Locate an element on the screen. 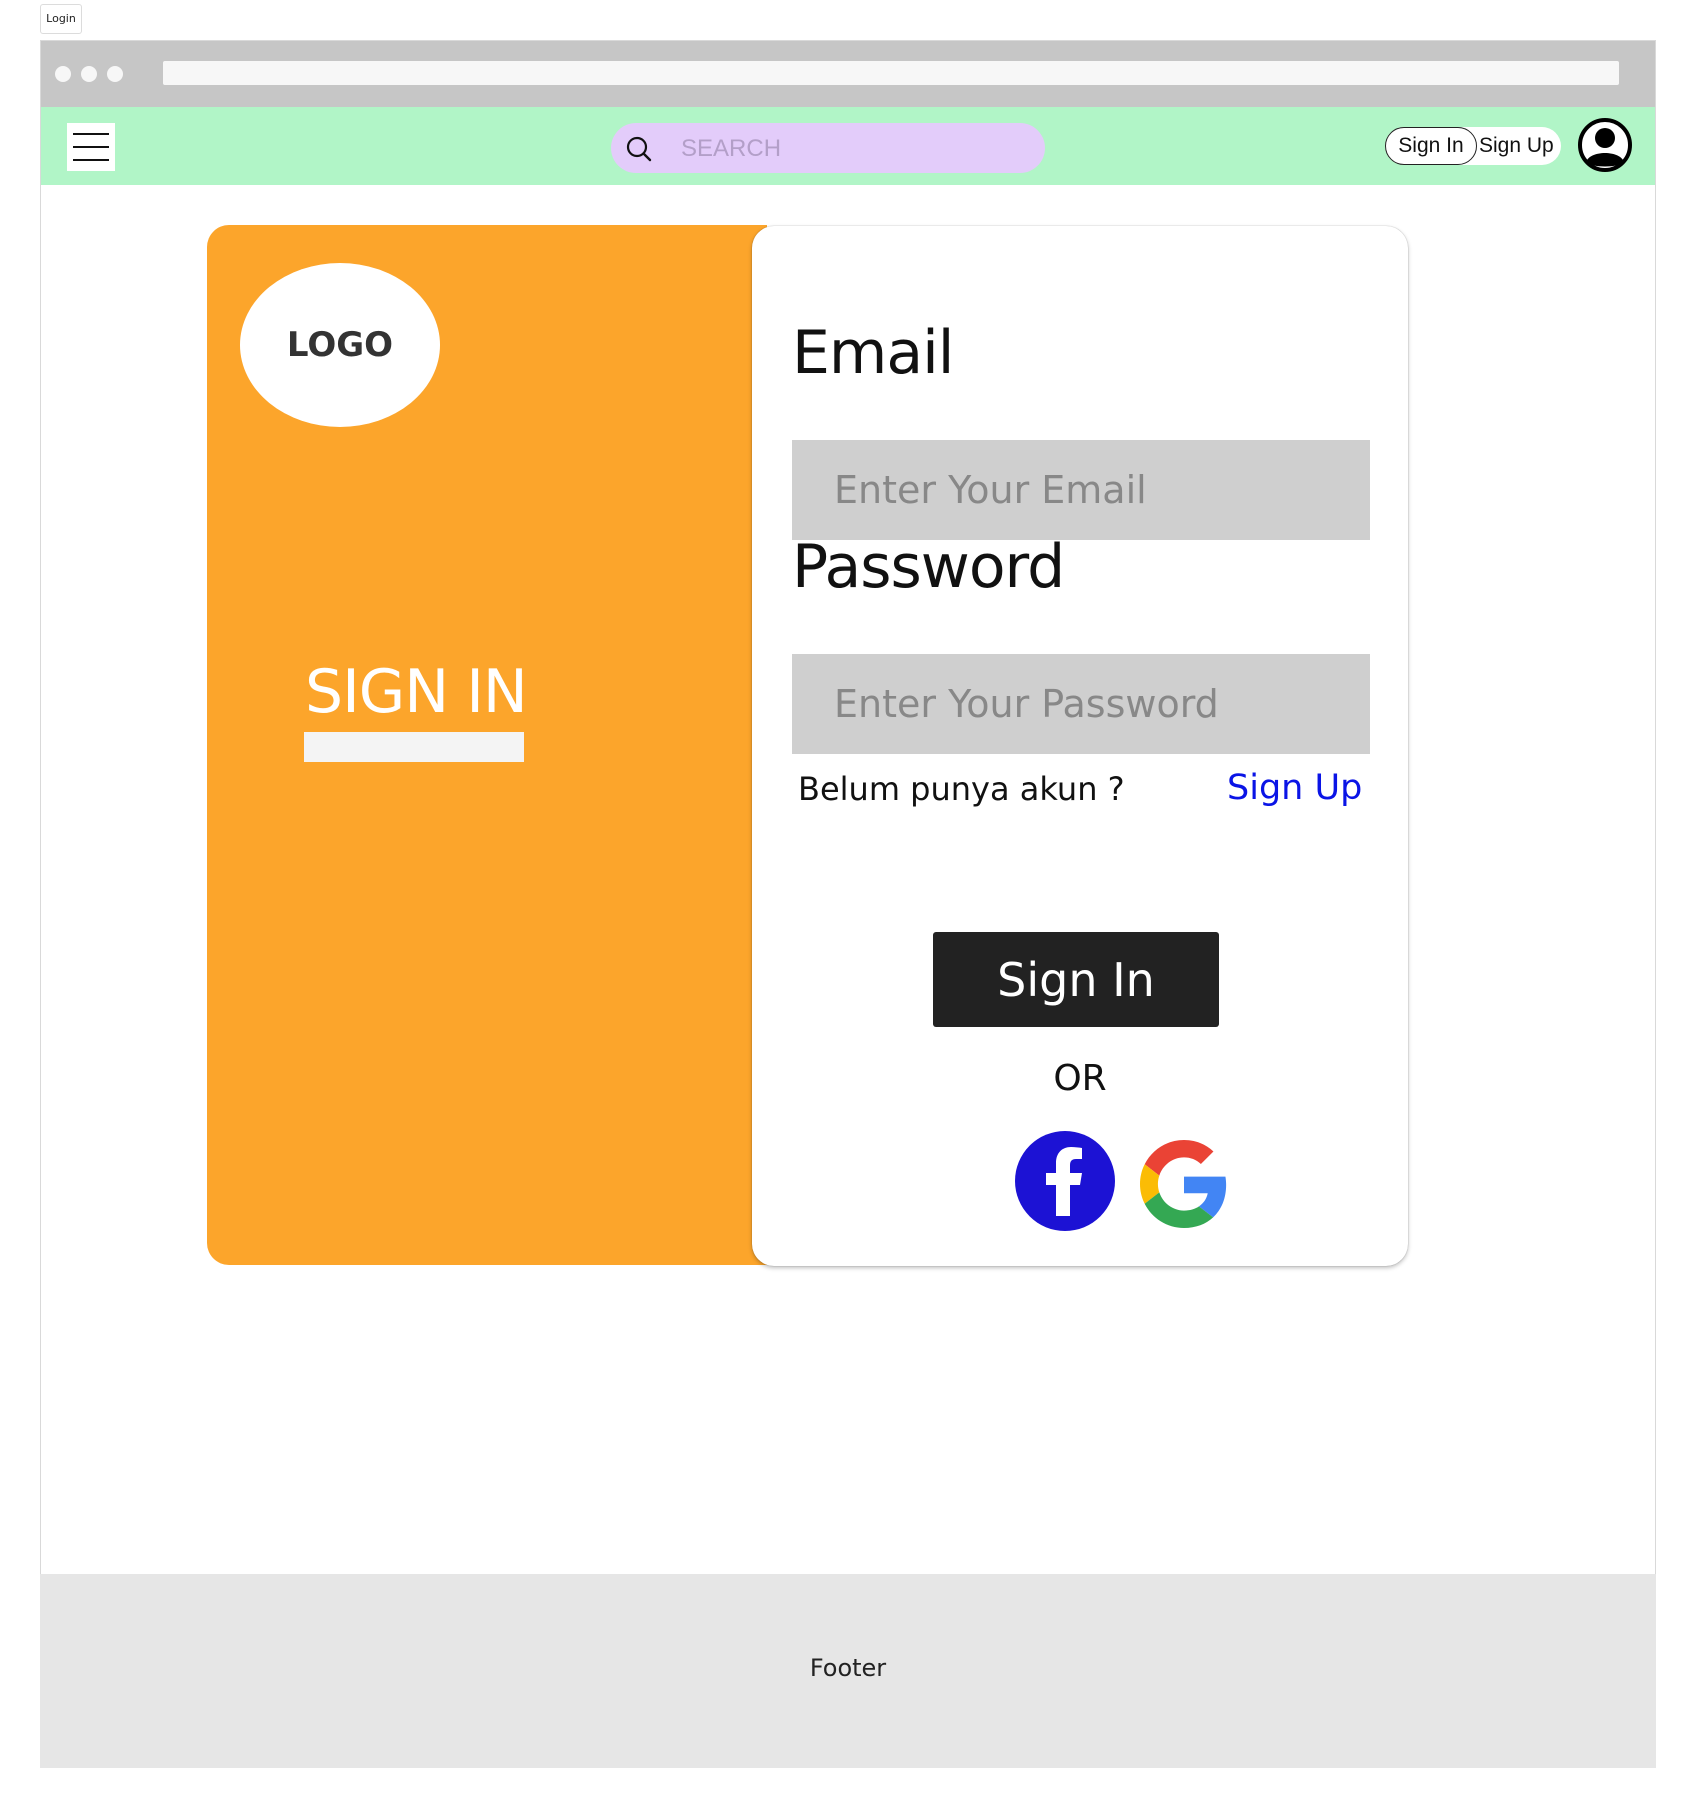  email-field is located at coordinates (1081, 490).